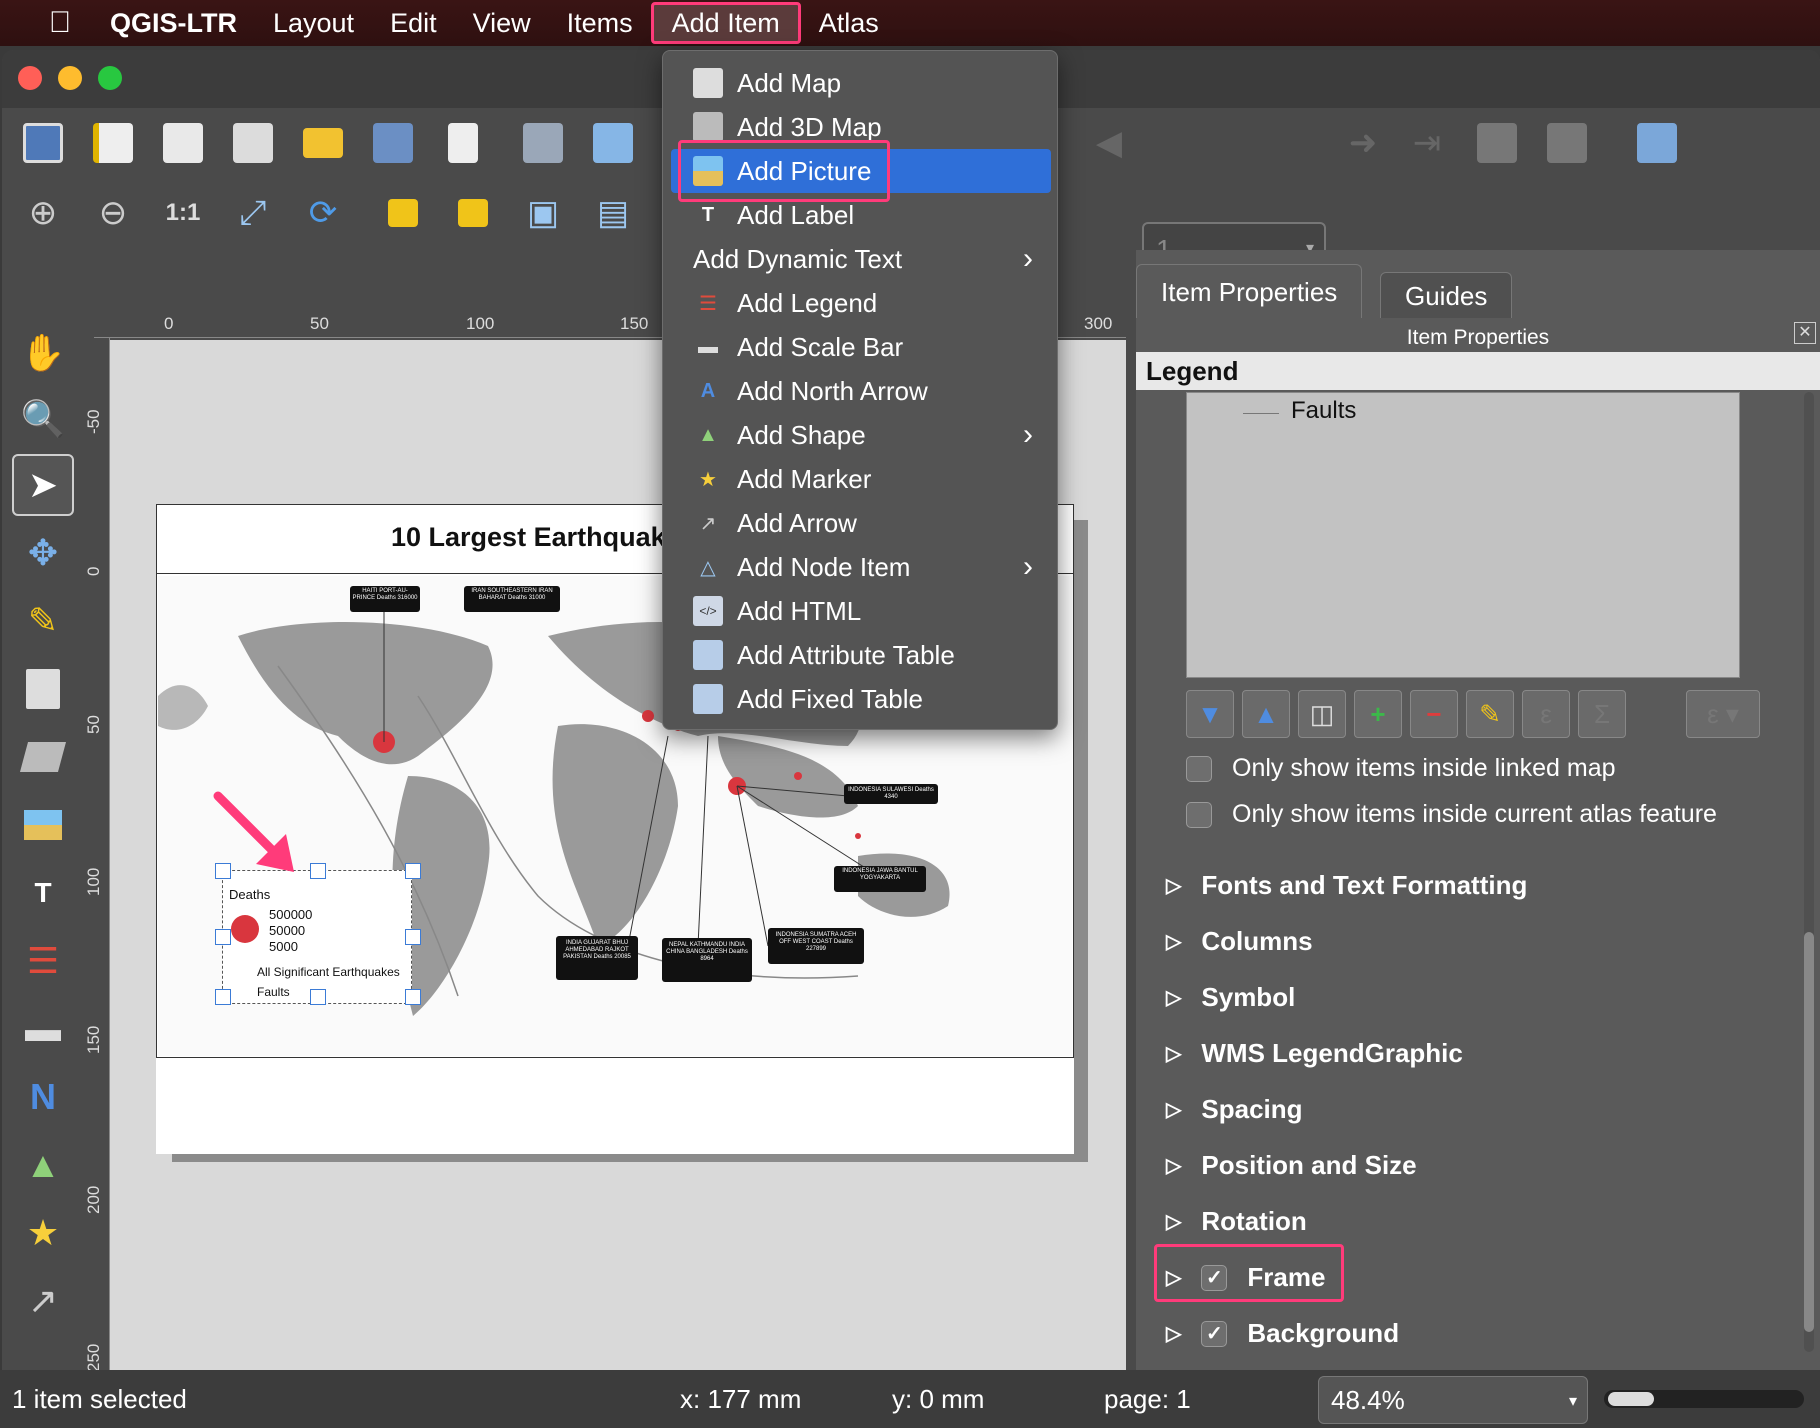 This screenshot has width=1820, height=1428. Describe the element at coordinates (543, 213) in the screenshot. I see `group-items-icon: ▣` at that location.